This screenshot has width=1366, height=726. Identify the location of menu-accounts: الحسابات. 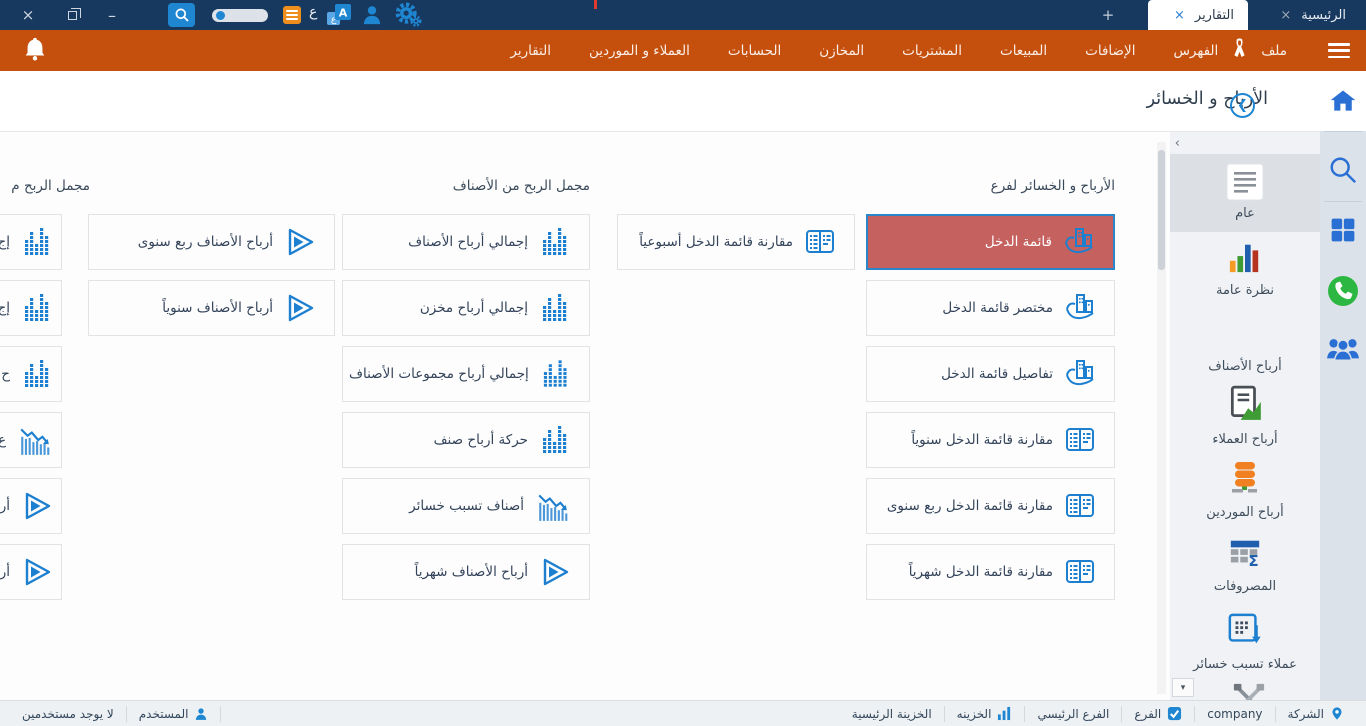
(754, 51).